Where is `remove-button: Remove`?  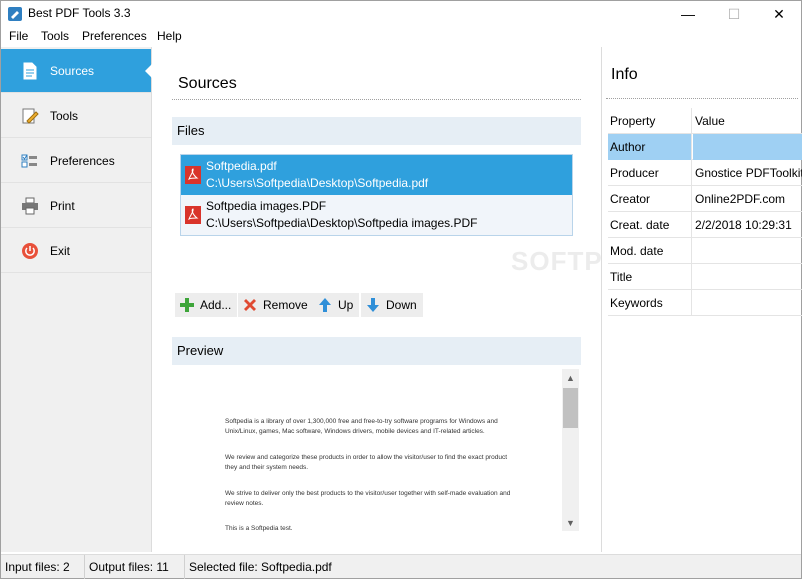 remove-button: Remove is located at coordinates (276, 305).